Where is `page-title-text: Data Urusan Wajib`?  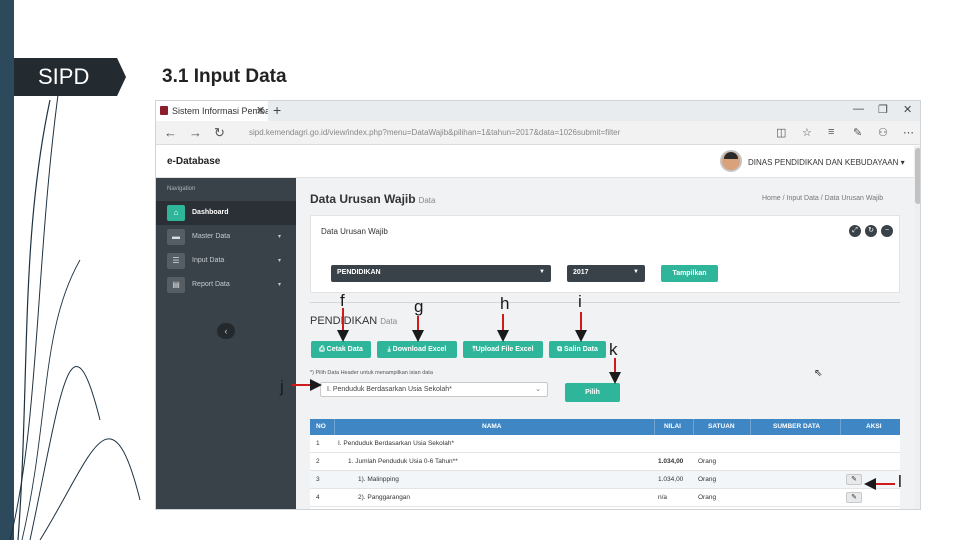 page-title-text: Data Urusan Wajib is located at coordinates (363, 199).